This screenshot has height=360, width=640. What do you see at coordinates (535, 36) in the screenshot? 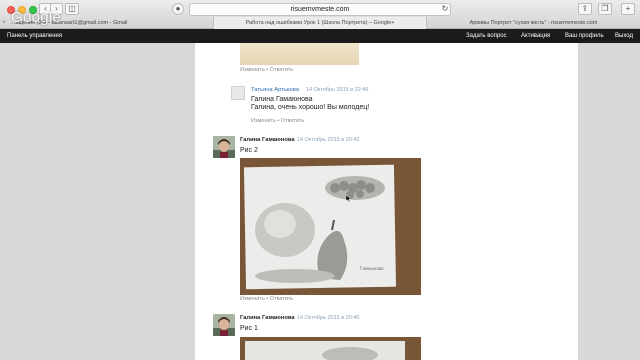
I see `activation-link: Активация` at bounding box center [535, 36].